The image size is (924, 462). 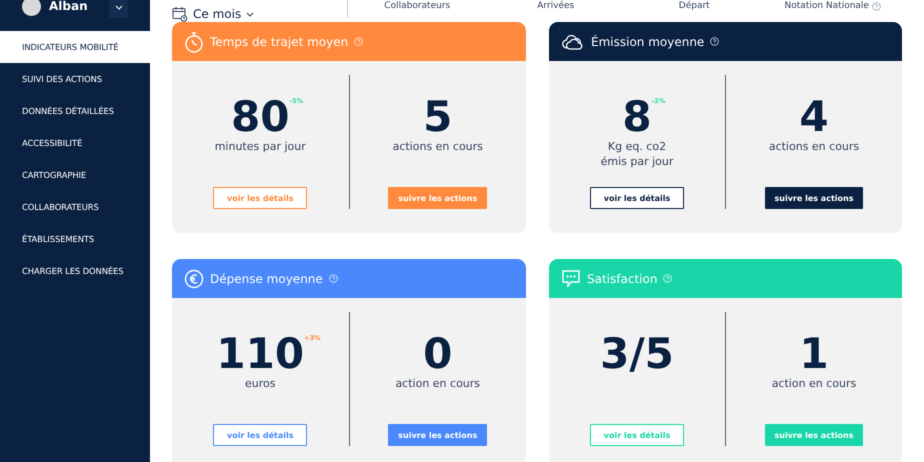 What do you see at coordinates (637, 198) in the screenshot?
I see `details-button: voir les détails` at bounding box center [637, 198].